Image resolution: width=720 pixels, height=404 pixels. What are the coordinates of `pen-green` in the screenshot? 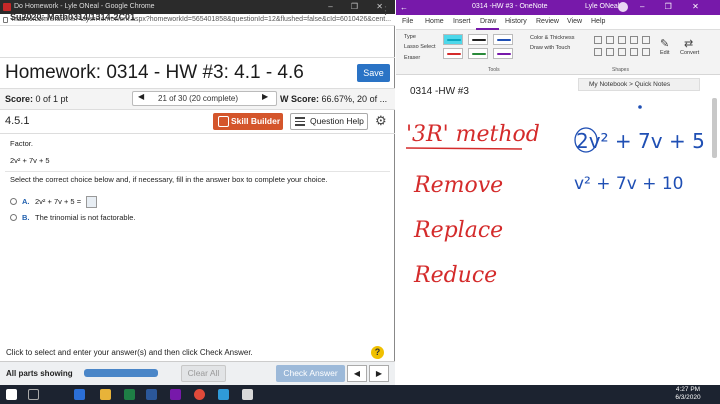 It's located at (478, 53).